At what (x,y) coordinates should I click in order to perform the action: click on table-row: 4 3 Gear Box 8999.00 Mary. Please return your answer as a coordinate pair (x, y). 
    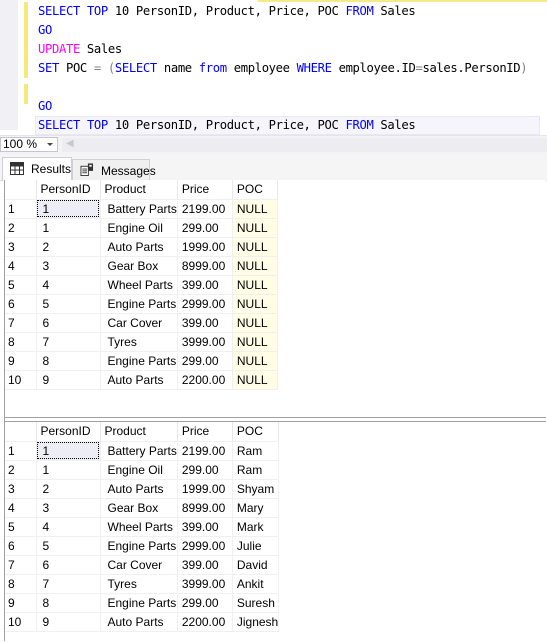
    Looking at the image, I should click on (142, 508).